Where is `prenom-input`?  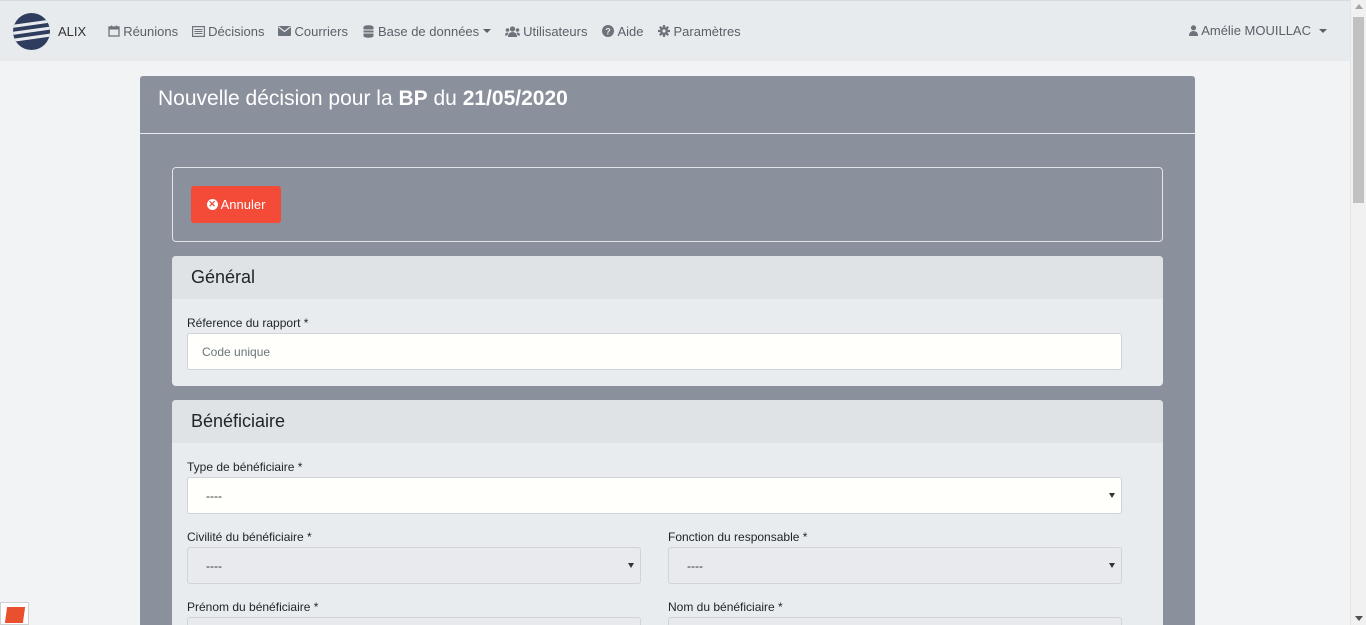
prenom-input is located at coordinates (414, 621).